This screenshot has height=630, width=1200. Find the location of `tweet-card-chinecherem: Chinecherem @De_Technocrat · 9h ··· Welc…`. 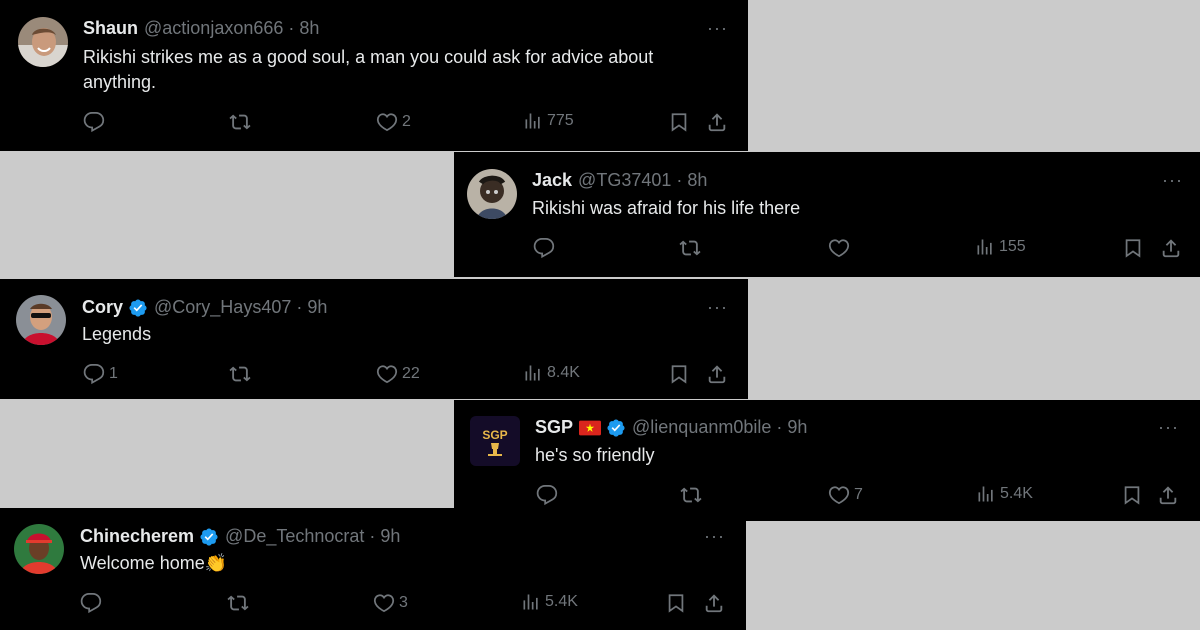

tweet-card-chinecherem: Chinecherem @De_Technocrat · 9h ··· Welc… is located at coordinates (373, 569).